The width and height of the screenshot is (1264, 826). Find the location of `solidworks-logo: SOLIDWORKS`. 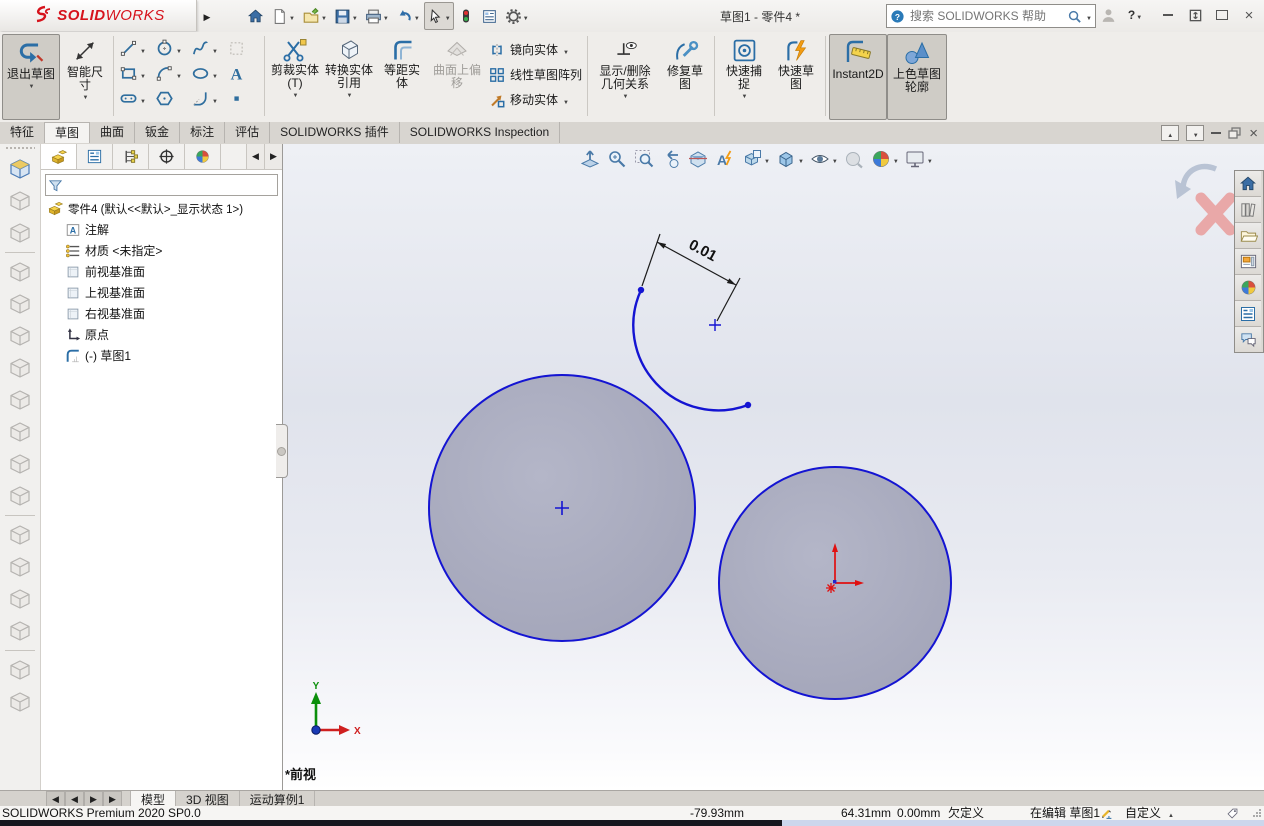

solidworks-logo: SOLIDWORKS is located at coordinates (98, 15).